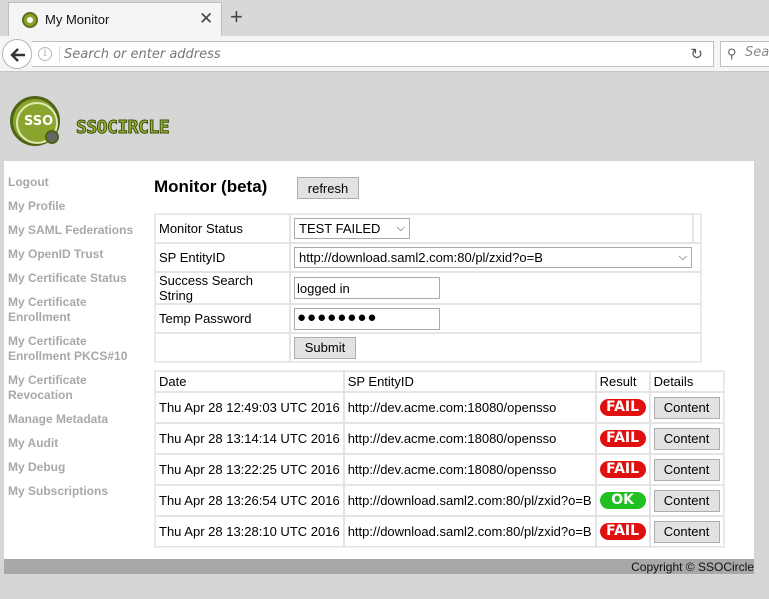 The image size is (769, 599). Describe the element at coordinates (79, 467) in the screenshot. I see `sidebar-item-debug: My Debug` at that location.